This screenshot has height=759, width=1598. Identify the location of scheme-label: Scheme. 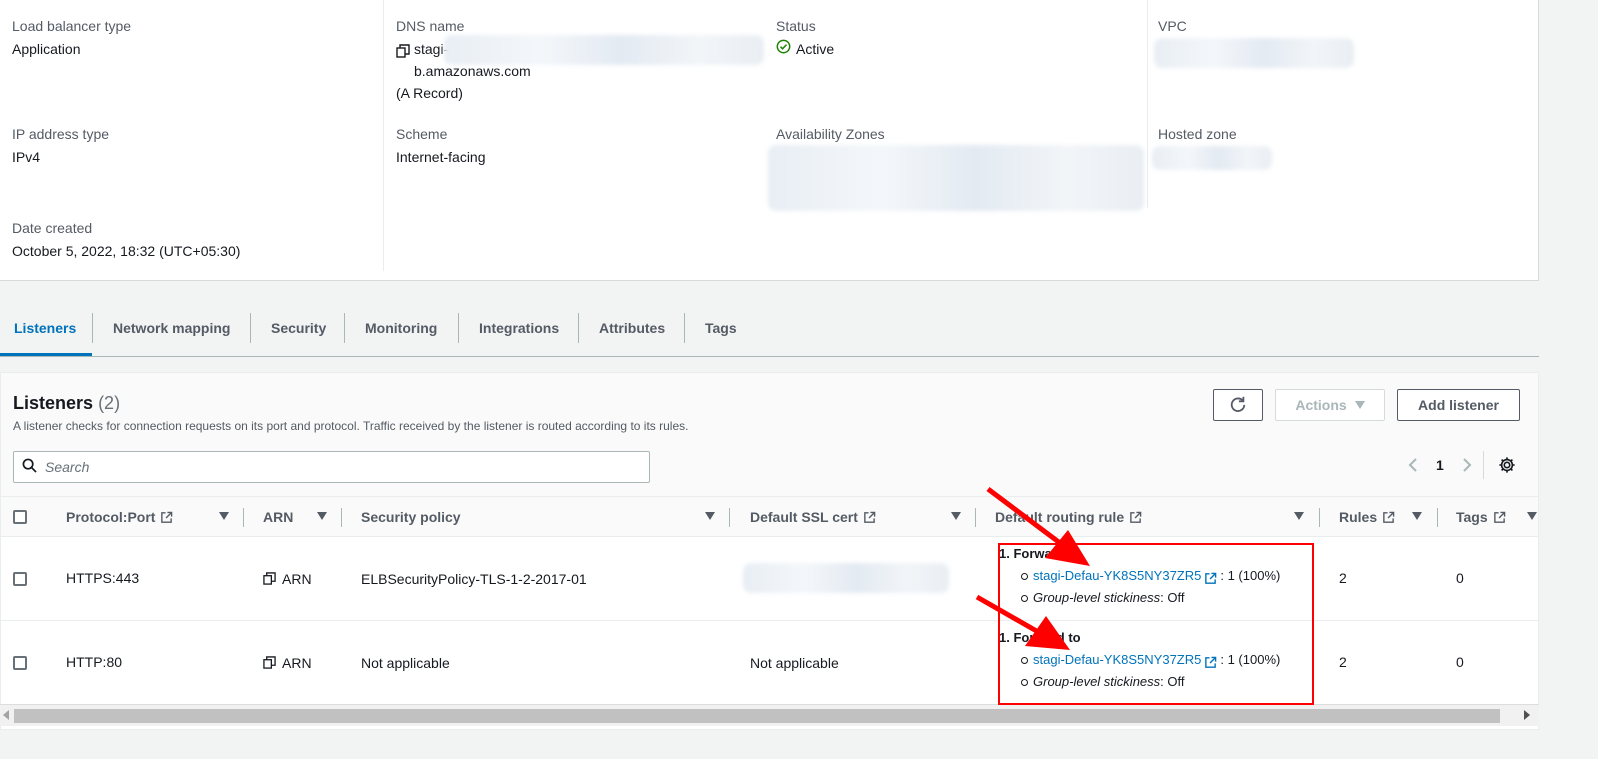
(422, 134).